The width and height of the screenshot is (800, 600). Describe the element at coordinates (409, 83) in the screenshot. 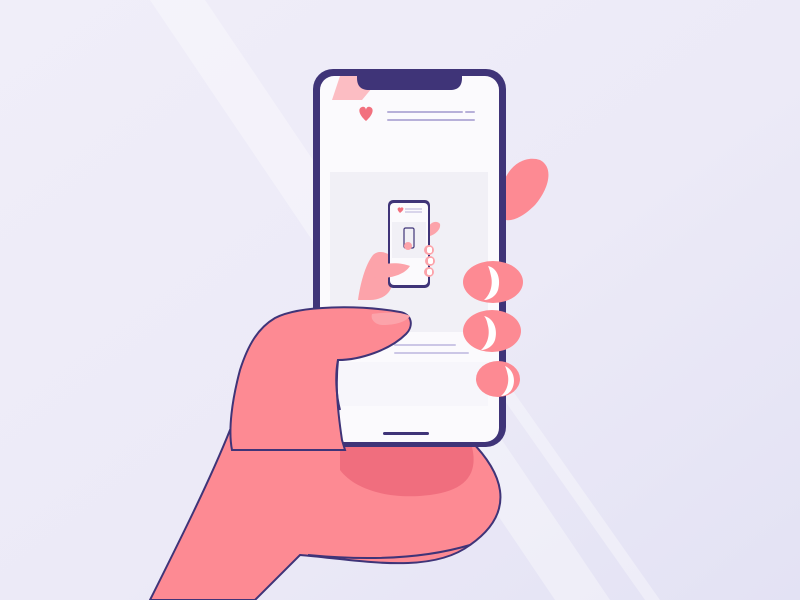

I see `phone-notch` at that location.